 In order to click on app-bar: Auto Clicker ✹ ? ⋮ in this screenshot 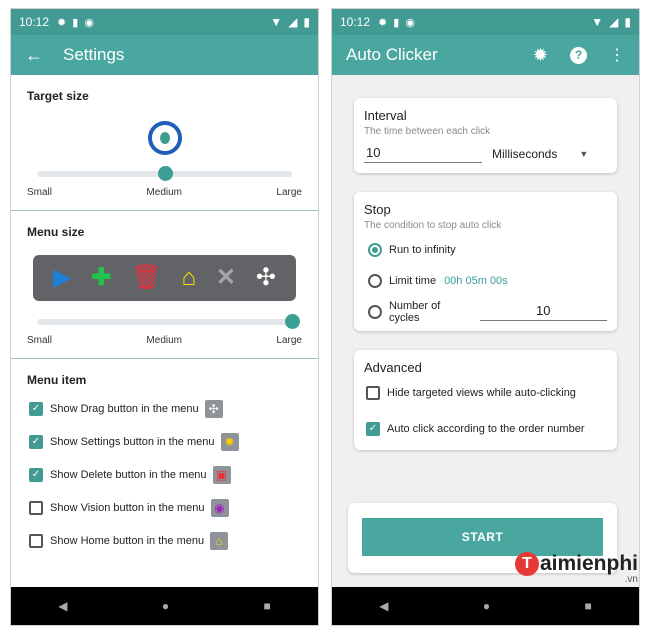, I will do `click(485, 55)`.